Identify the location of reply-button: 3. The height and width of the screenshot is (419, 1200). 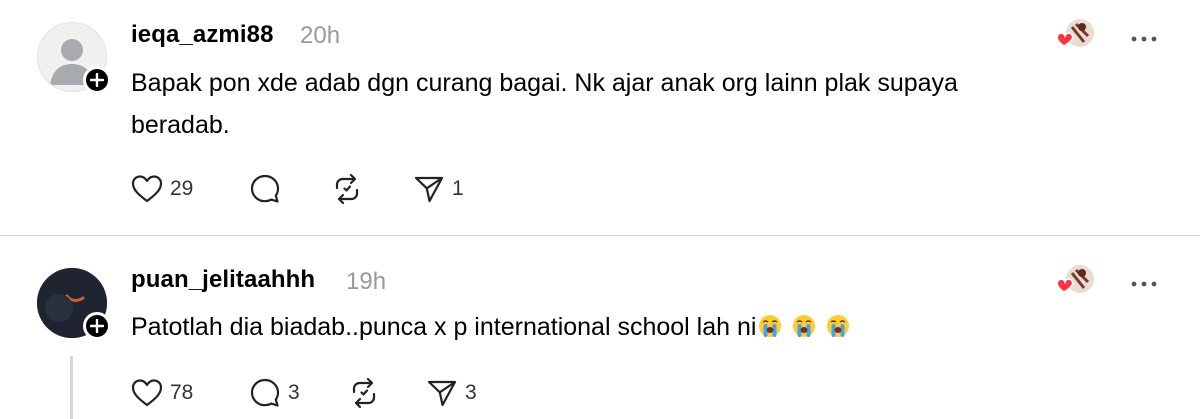
(298, 393).